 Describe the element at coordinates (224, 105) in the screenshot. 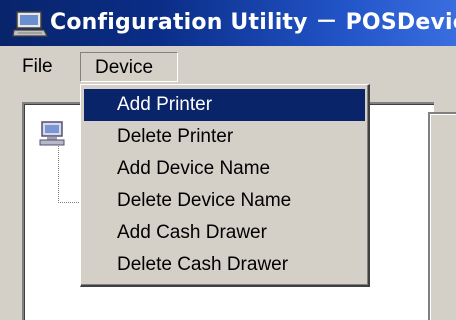

I see `menu-item-add-printer: Add Printer` at that location.